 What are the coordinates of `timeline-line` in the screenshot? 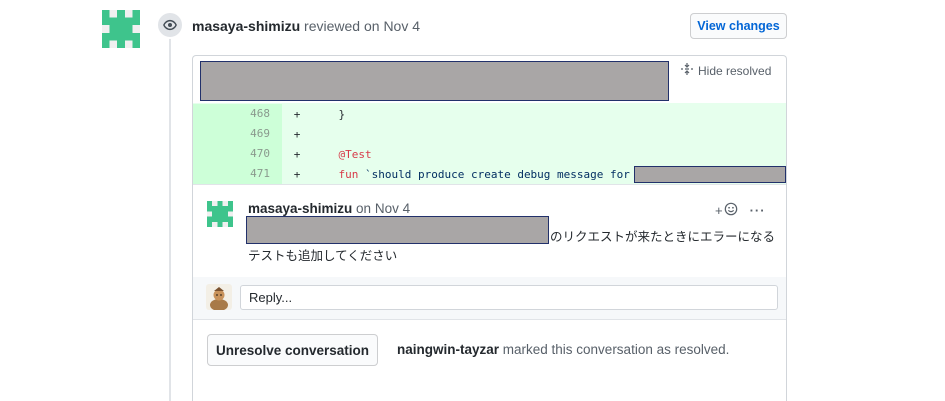 It's located at (170, 210).